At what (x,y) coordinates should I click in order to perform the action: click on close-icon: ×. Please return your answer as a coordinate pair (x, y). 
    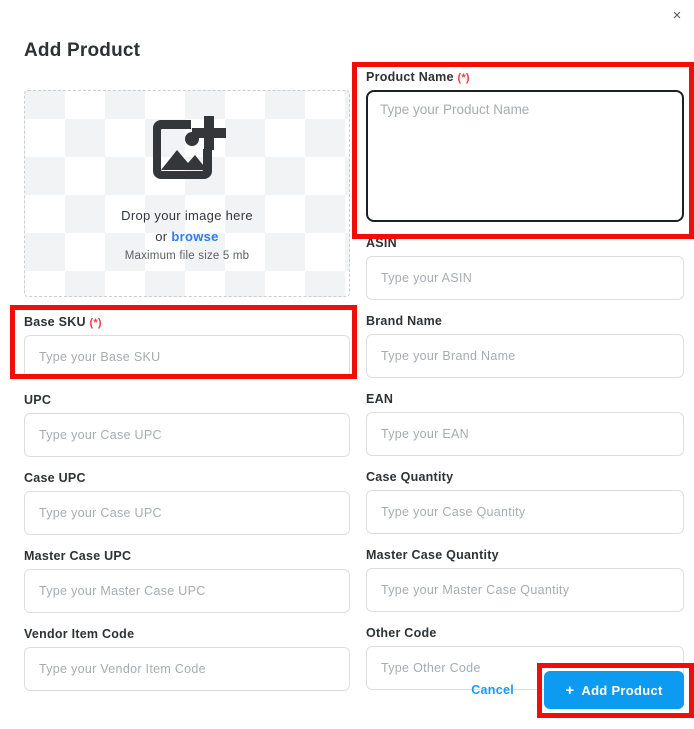
    Looking at the image, I should click on (677, 15).